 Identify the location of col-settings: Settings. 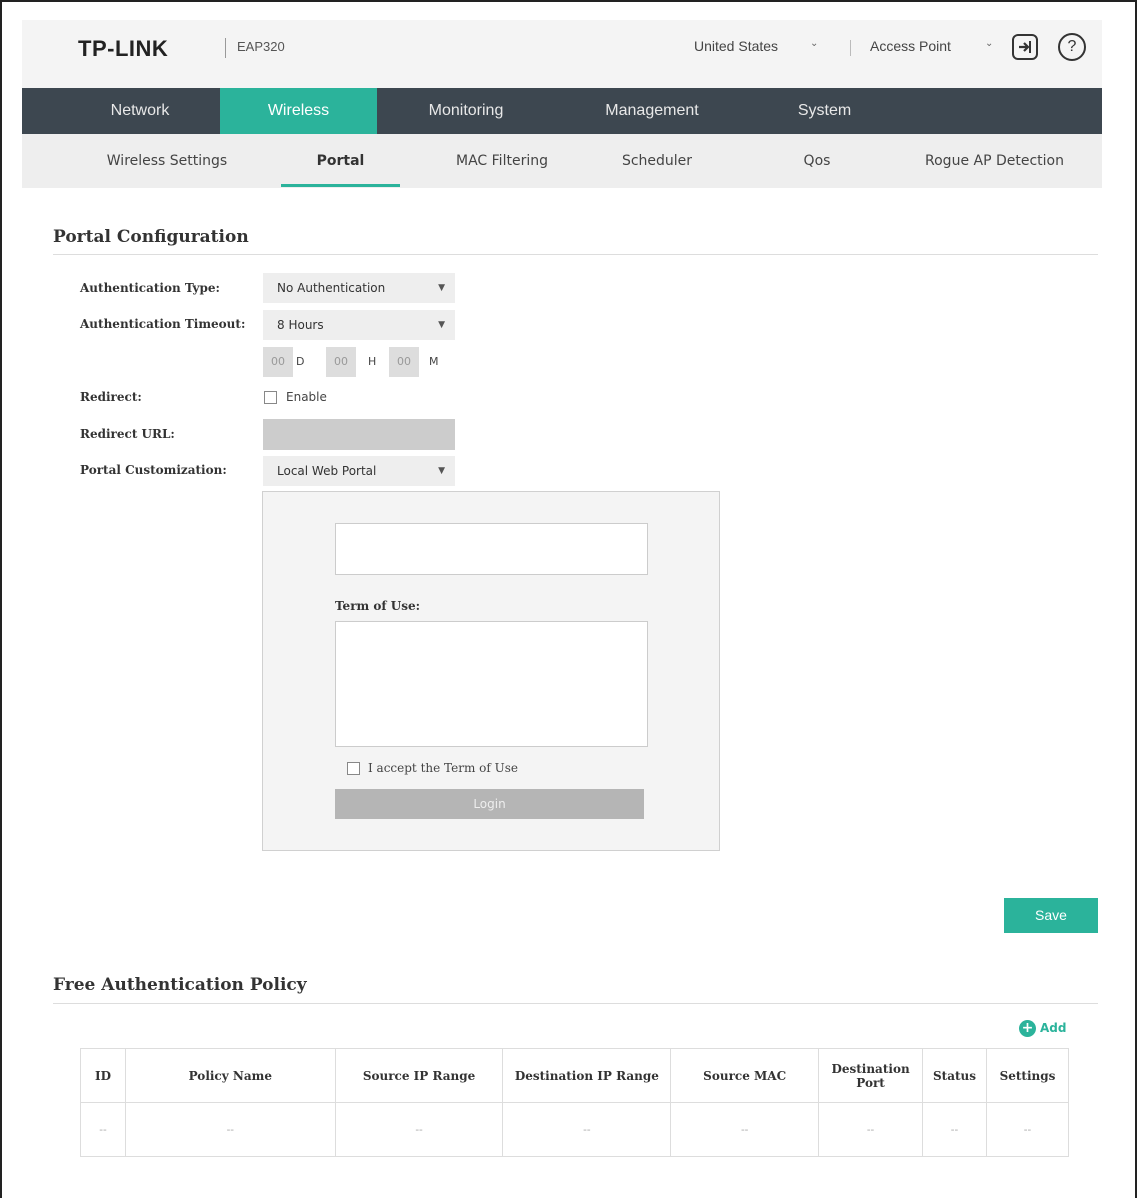
(1027, 1075).